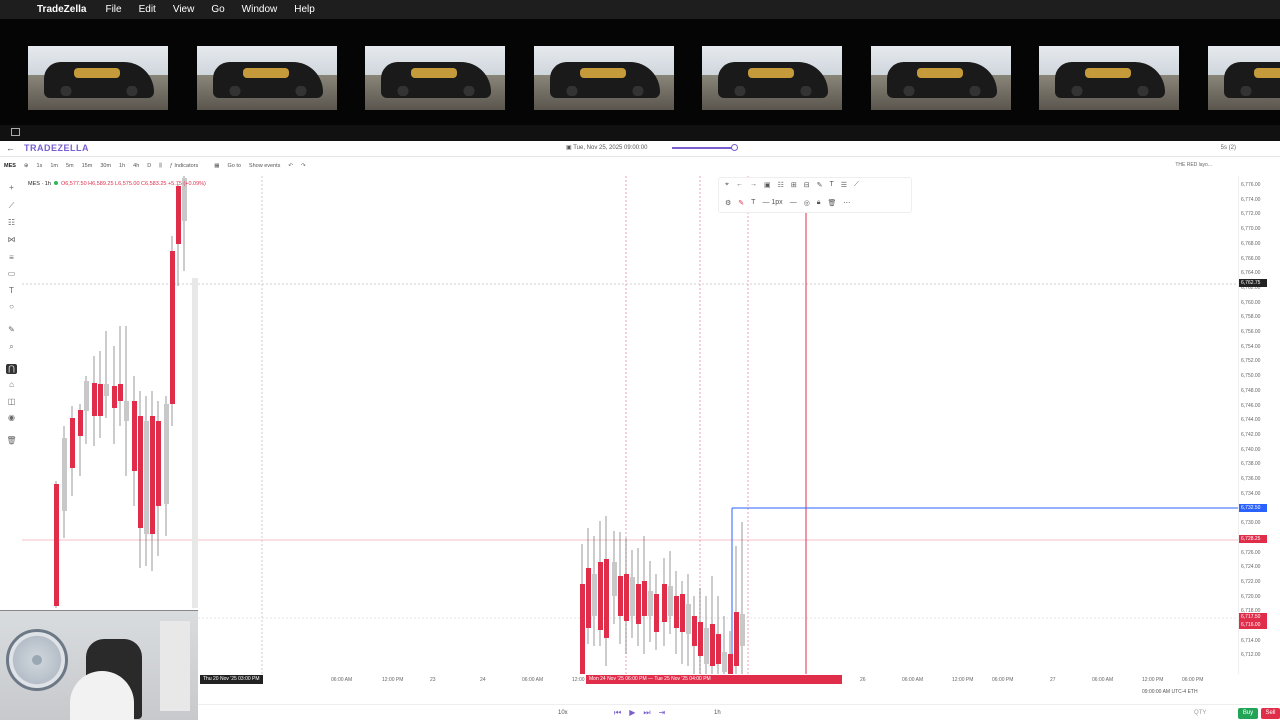  Describe the element at coordinates (160, 166) in the screenshot. I see `chart-type-icon: ⫼` at that location.